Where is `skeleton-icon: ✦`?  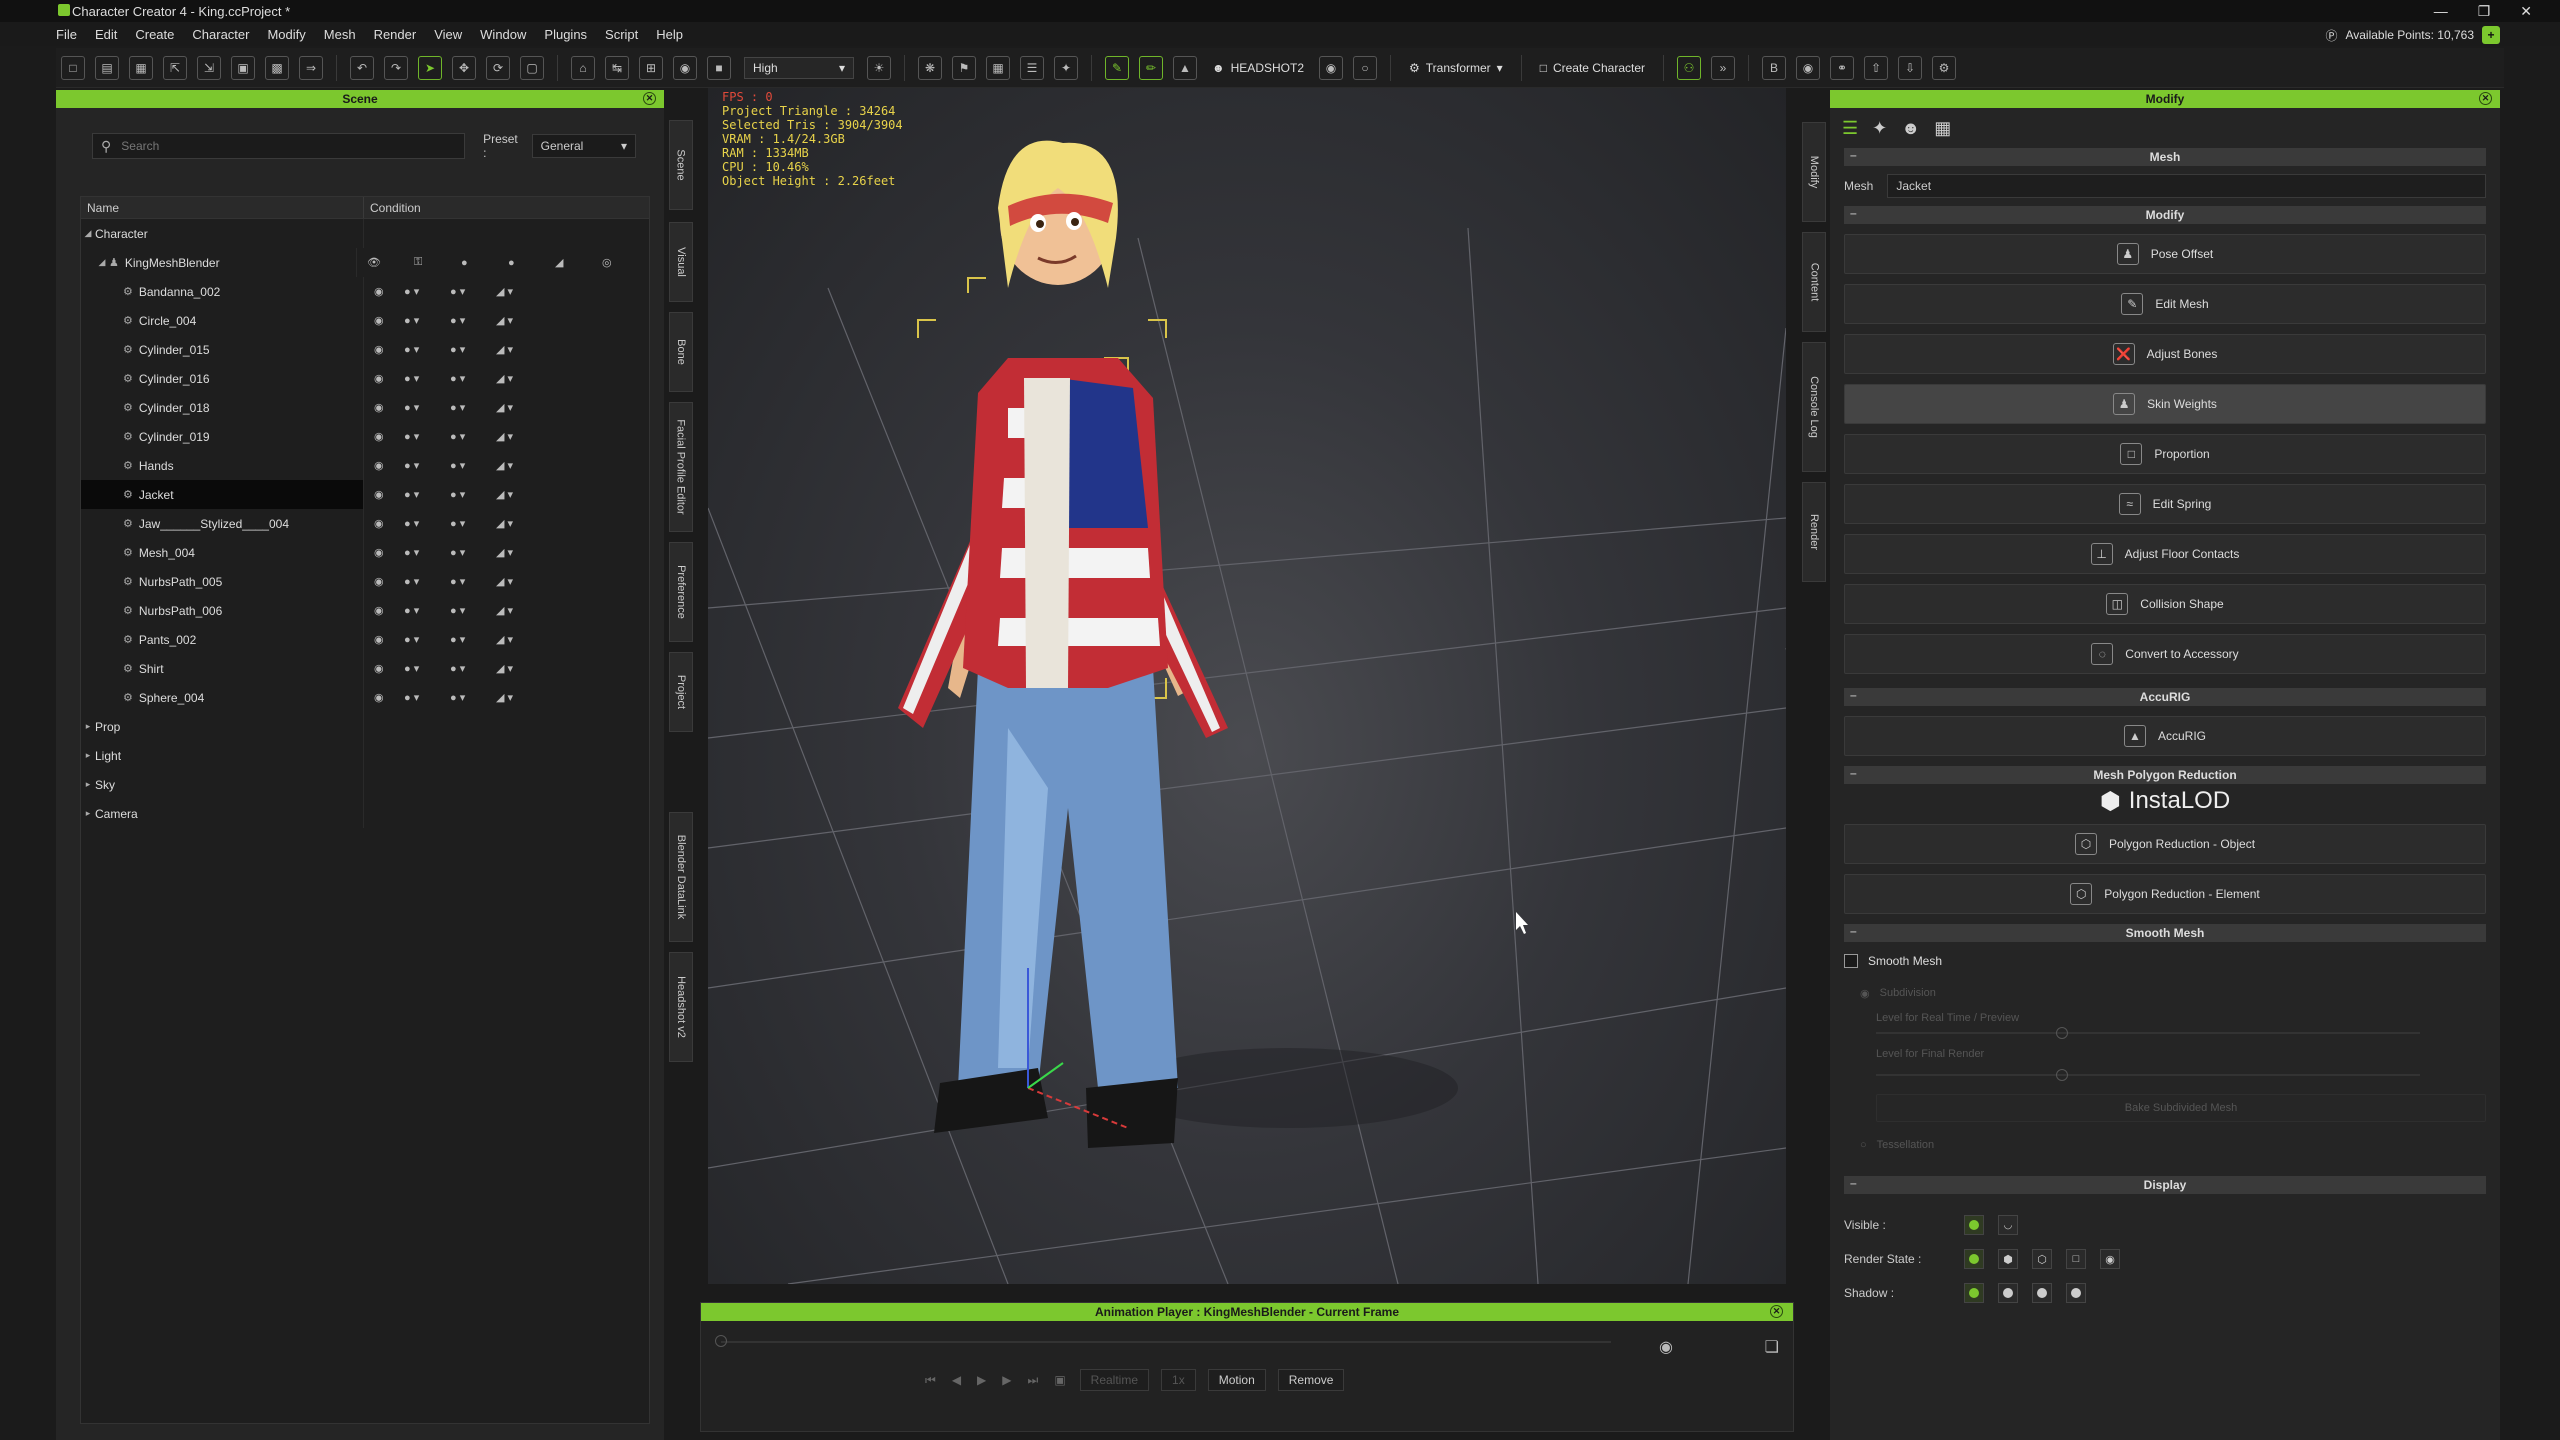
skeleton-icon: ✦ is located at coordinates (1066, 67).